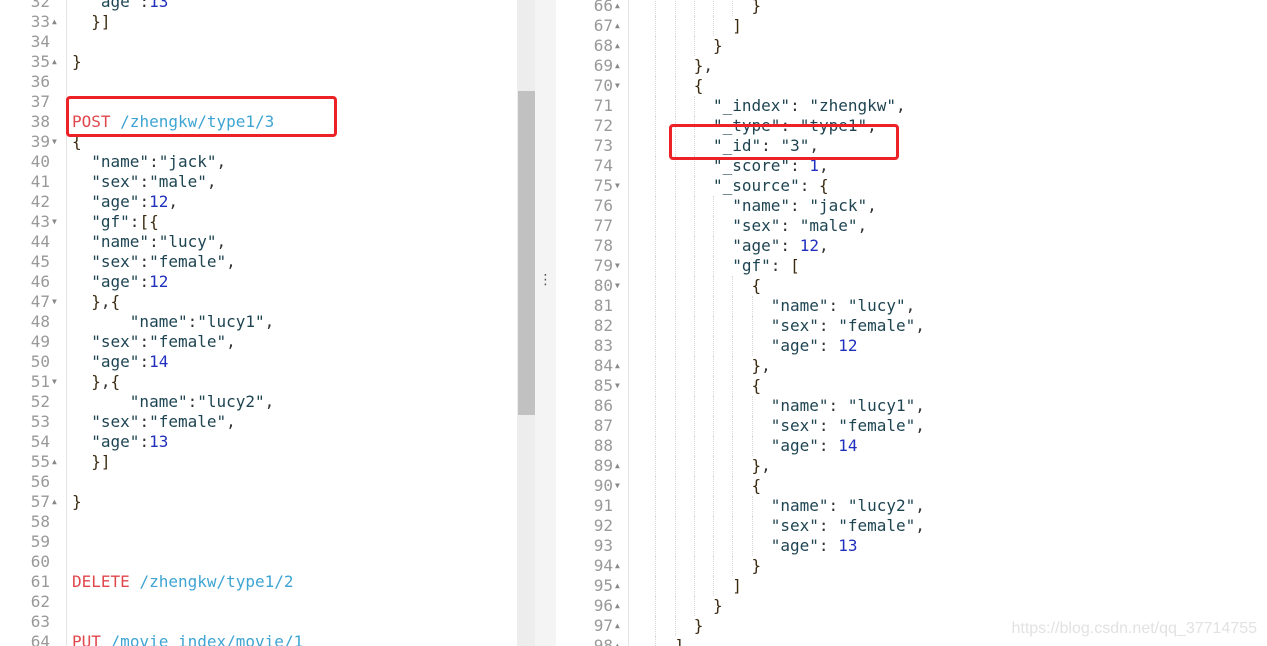 The image size is (1267, 646). Describe the element at coordinates (545, 280) in the screenshot. I see `resizer-grip-icon: ⋮` at that location.